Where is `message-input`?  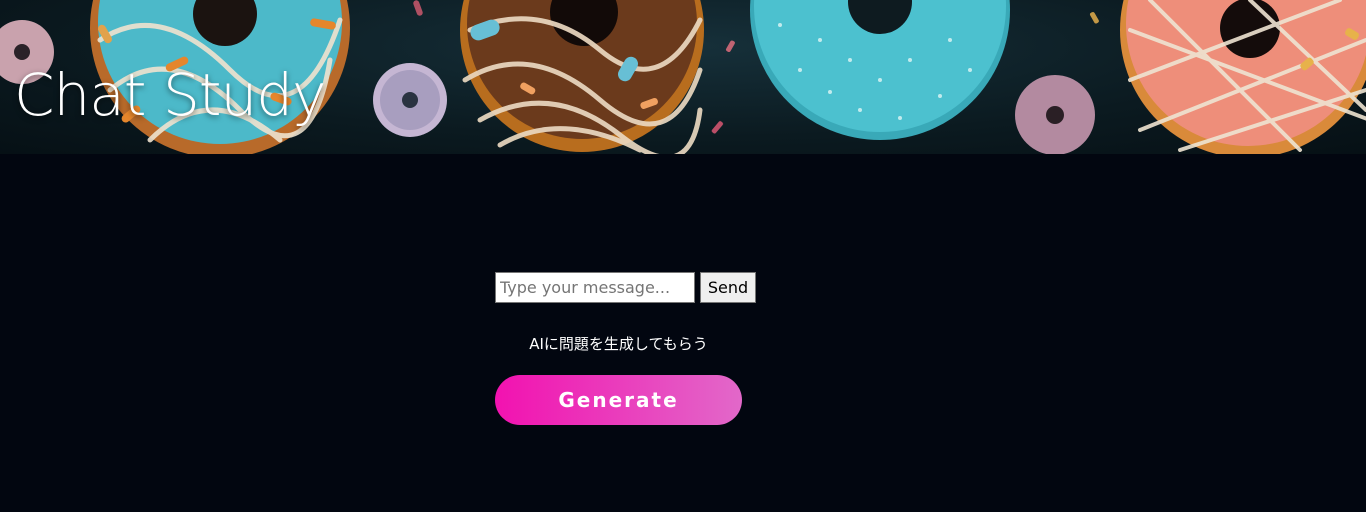
message-input is located at coordinates (595, 287).